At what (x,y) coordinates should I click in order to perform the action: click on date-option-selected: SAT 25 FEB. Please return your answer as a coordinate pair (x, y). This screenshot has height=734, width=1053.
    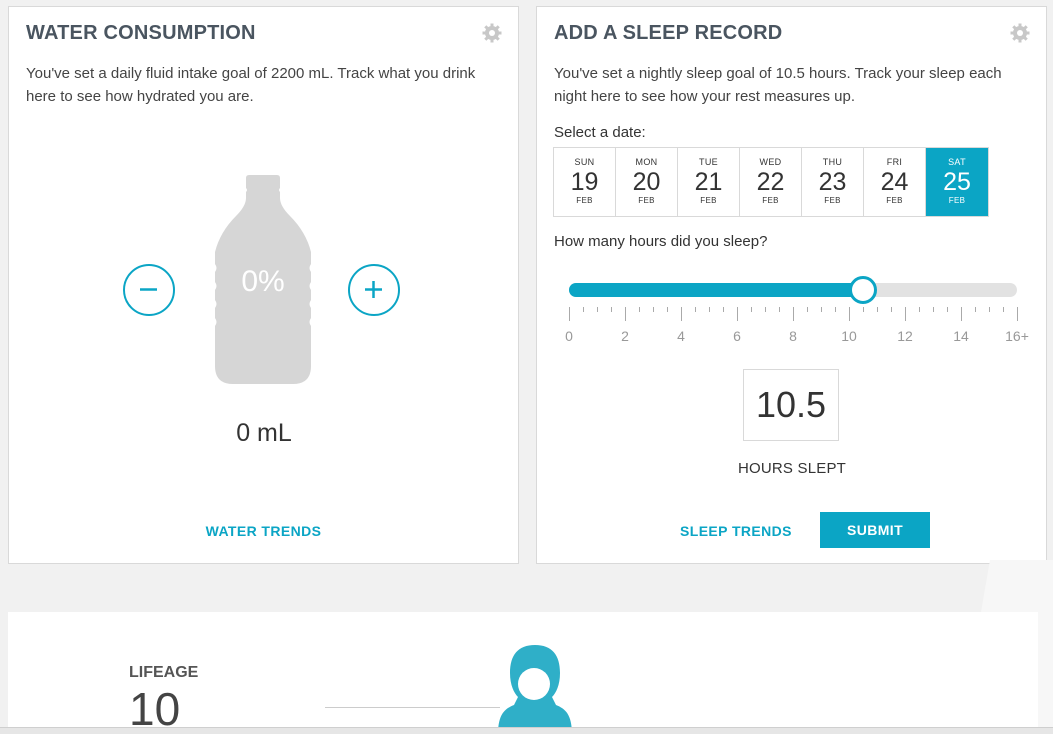
    Looking at the image, I should click on (957, 182).